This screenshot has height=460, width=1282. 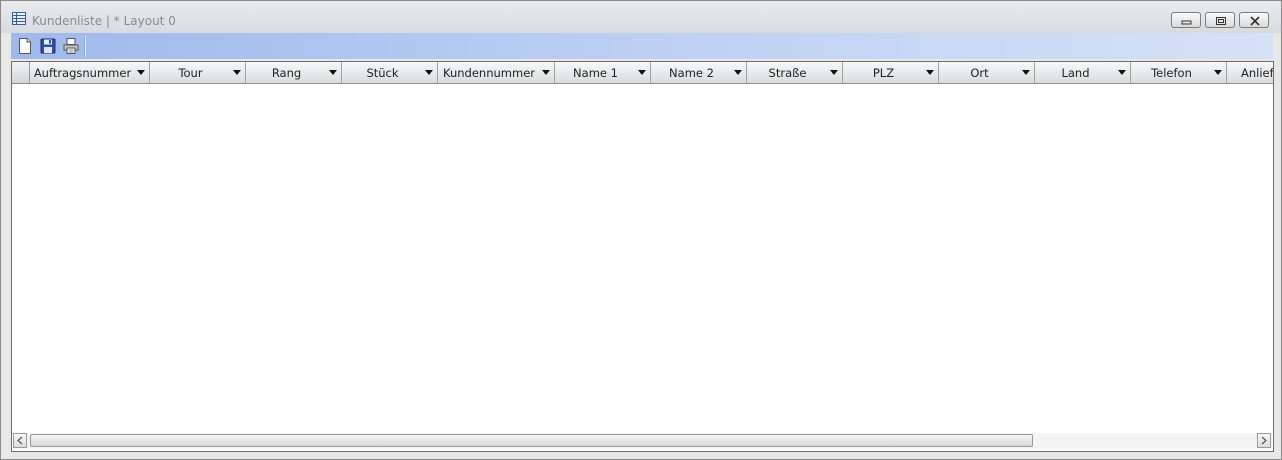 I want to click on column-header: PLZ, so click(x=891, y=72).